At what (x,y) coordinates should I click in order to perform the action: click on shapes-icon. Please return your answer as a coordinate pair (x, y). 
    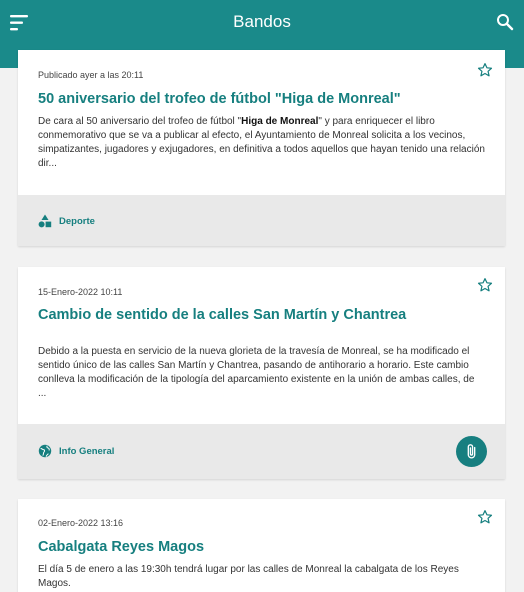
    Looking at the image, I should click on (45, 221).